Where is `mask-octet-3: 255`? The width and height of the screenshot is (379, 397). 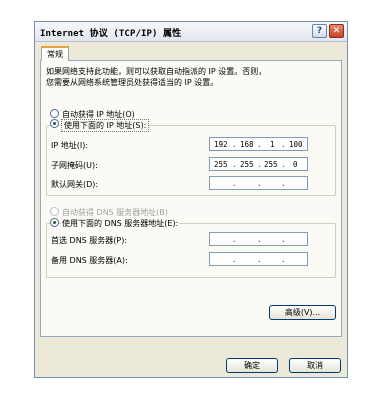
mask-octet-3: 255 is located at coordinates (271, 164).